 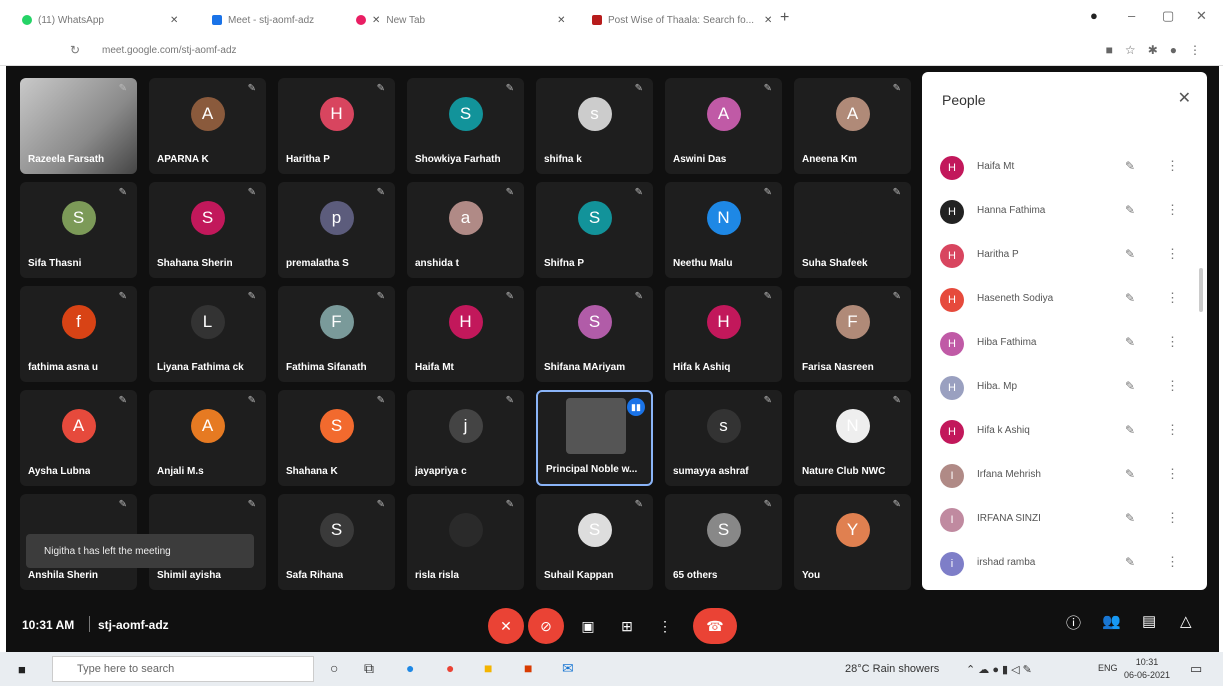 What do you see at coordinates (594, 542) in the screenshot?
I see `participant-tile: ✎ S Suhail Kappan` at bounding box center [594, 542].